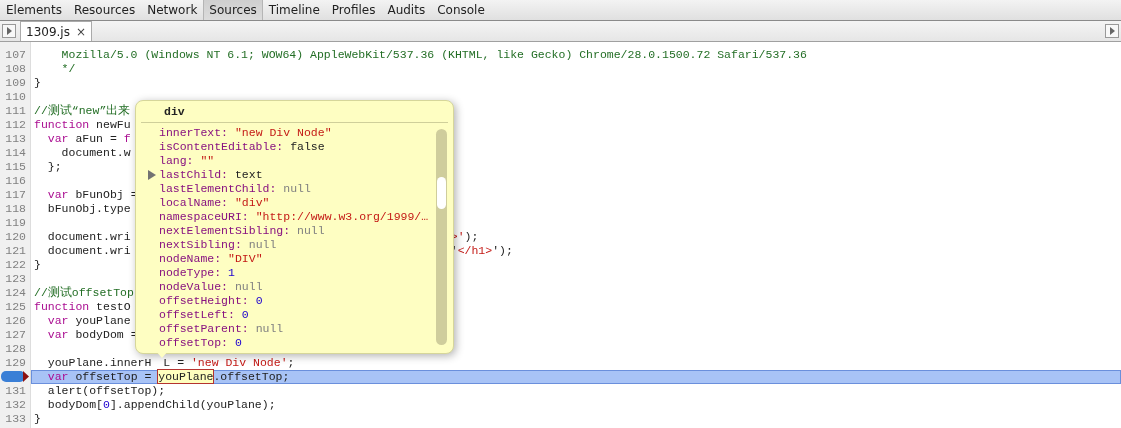 The height and width of the screenshot is (428, 1121). I want to click on property-entry: nextSibling: null, so click(218, 245).